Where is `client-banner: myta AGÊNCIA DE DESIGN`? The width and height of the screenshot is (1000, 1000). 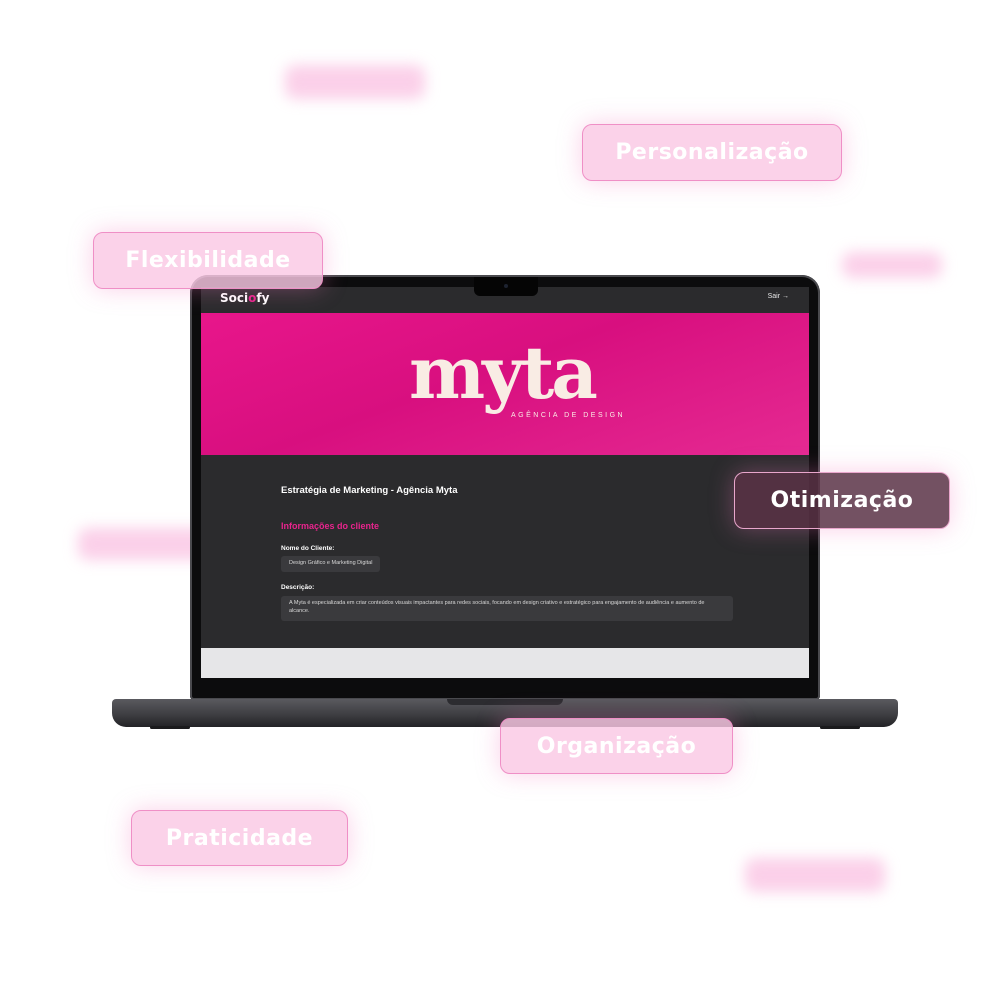 client-banner: myta AGÊNCIA DE DESIGN is located at coordinates (505, 384).